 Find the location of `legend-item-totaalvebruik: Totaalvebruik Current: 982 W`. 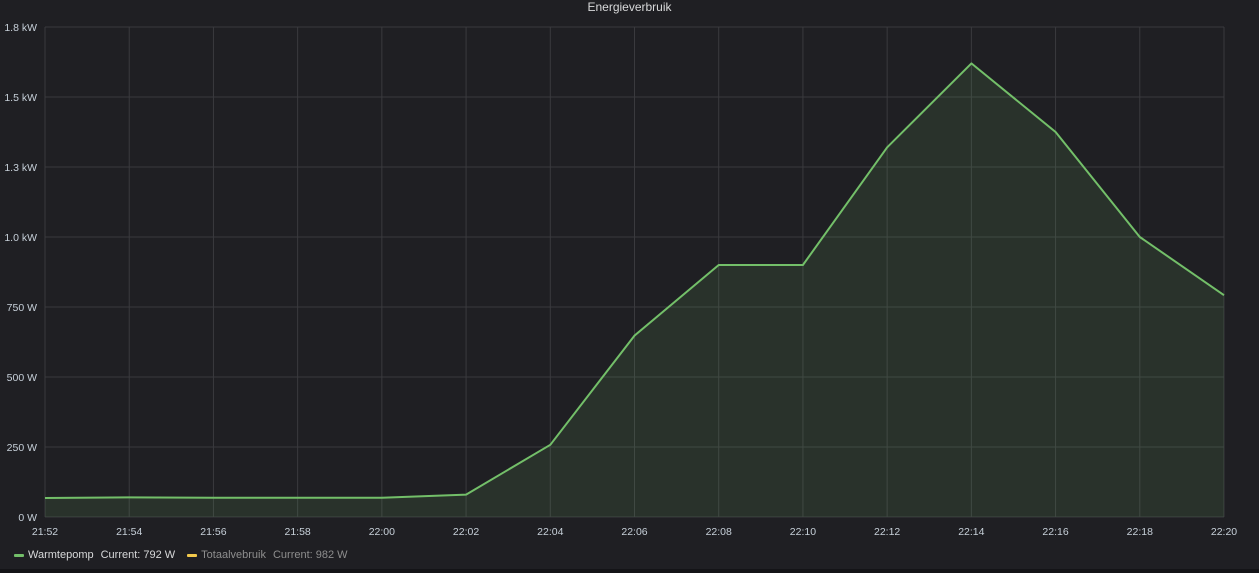

legend-item-totaalvebruik: Totaalvebruik Current: 982 W is located at coordinates (267, 555).